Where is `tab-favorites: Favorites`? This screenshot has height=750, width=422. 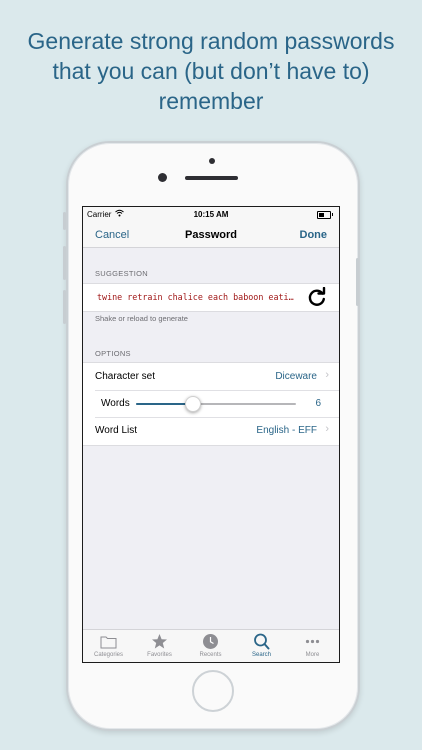 tab-favorites: Favorites is located at coordinates (159, 646).